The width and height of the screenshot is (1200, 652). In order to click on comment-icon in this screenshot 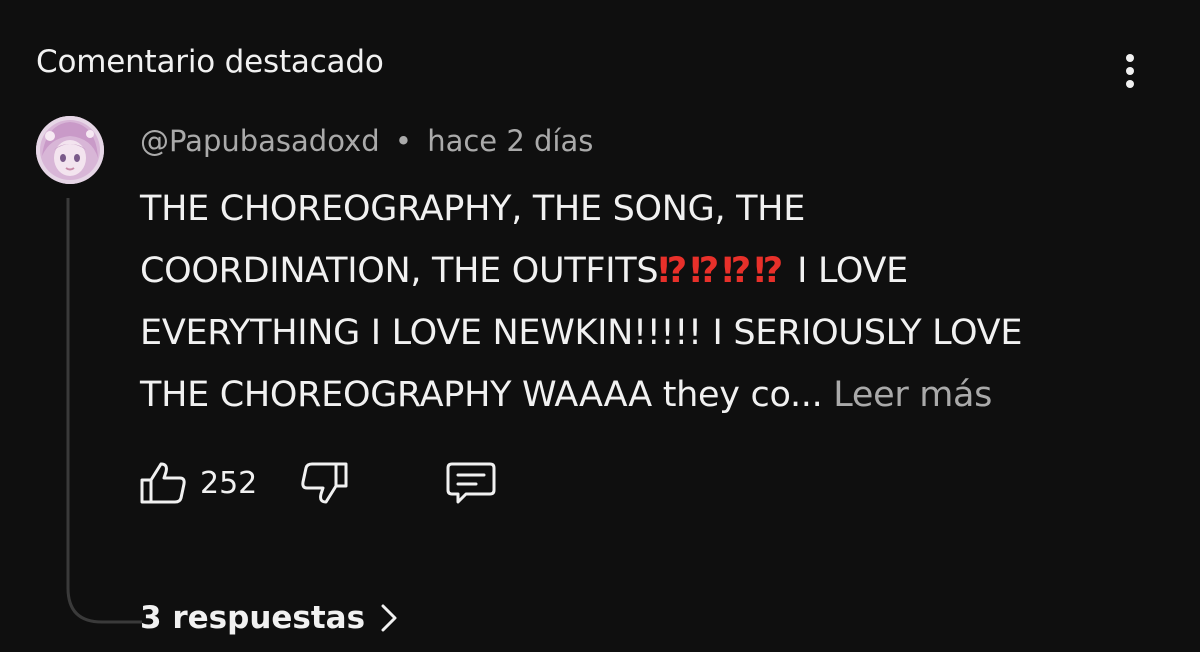, I will do `click(471, 483)`.